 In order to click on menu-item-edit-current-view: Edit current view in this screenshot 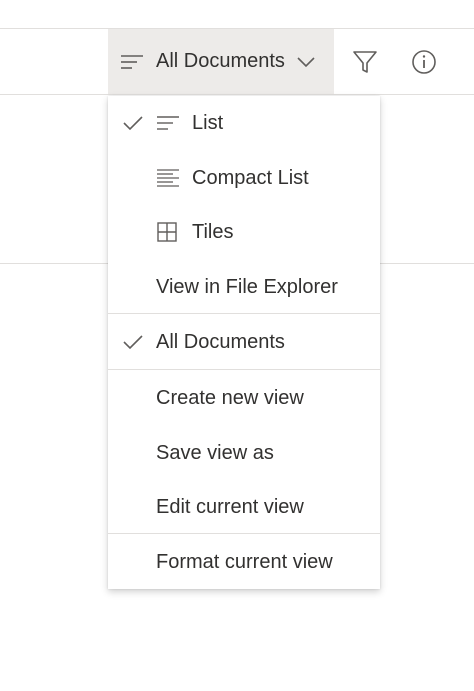, I will do `click(244, 507)`.